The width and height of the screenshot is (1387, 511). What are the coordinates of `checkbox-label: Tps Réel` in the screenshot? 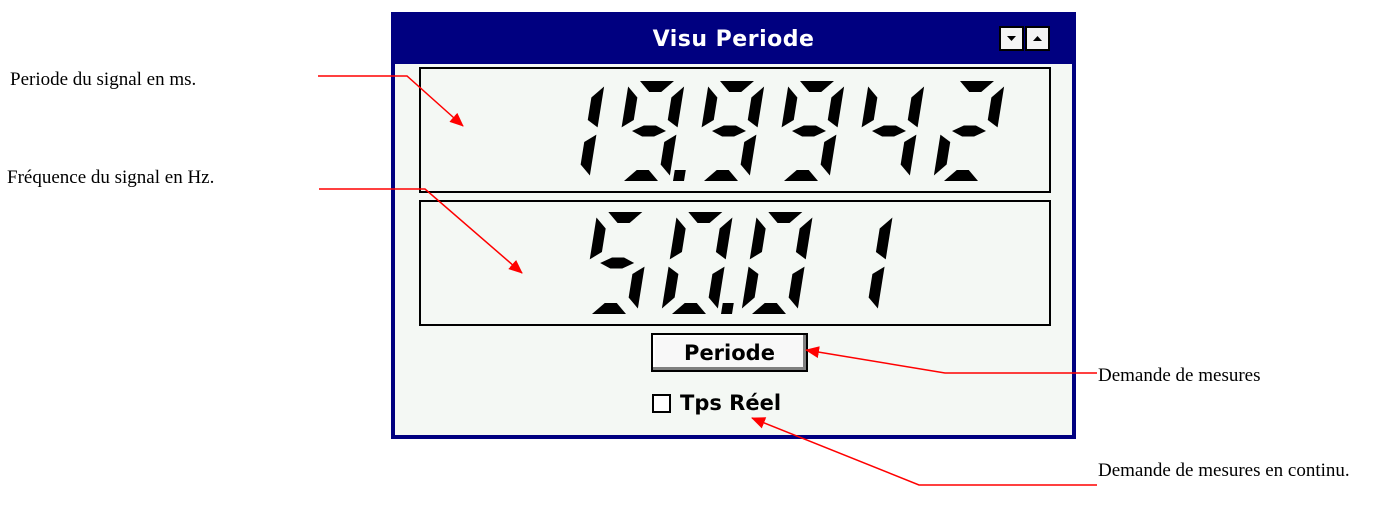 It's located at (731, 403).